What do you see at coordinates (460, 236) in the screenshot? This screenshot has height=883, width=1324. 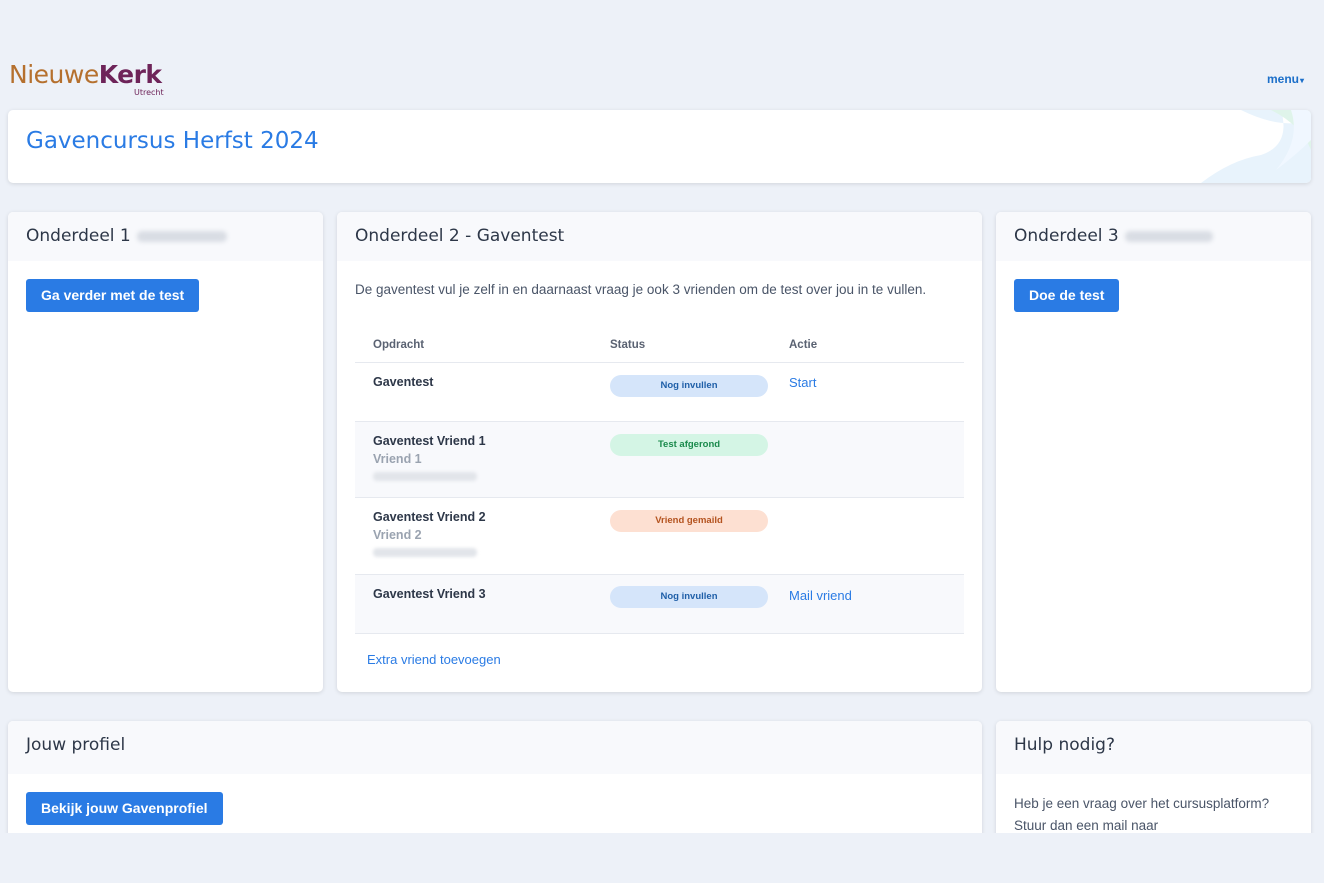 I see `section-2-title: Onderdeel 2 - Gaventest` at bounding box center [460, 236].